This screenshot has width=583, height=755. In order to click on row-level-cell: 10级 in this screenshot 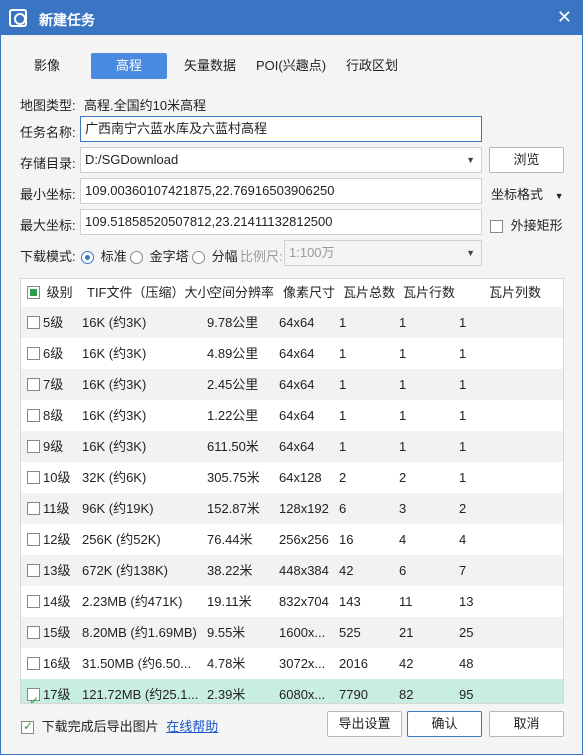, I will do `click(48, 477)`.